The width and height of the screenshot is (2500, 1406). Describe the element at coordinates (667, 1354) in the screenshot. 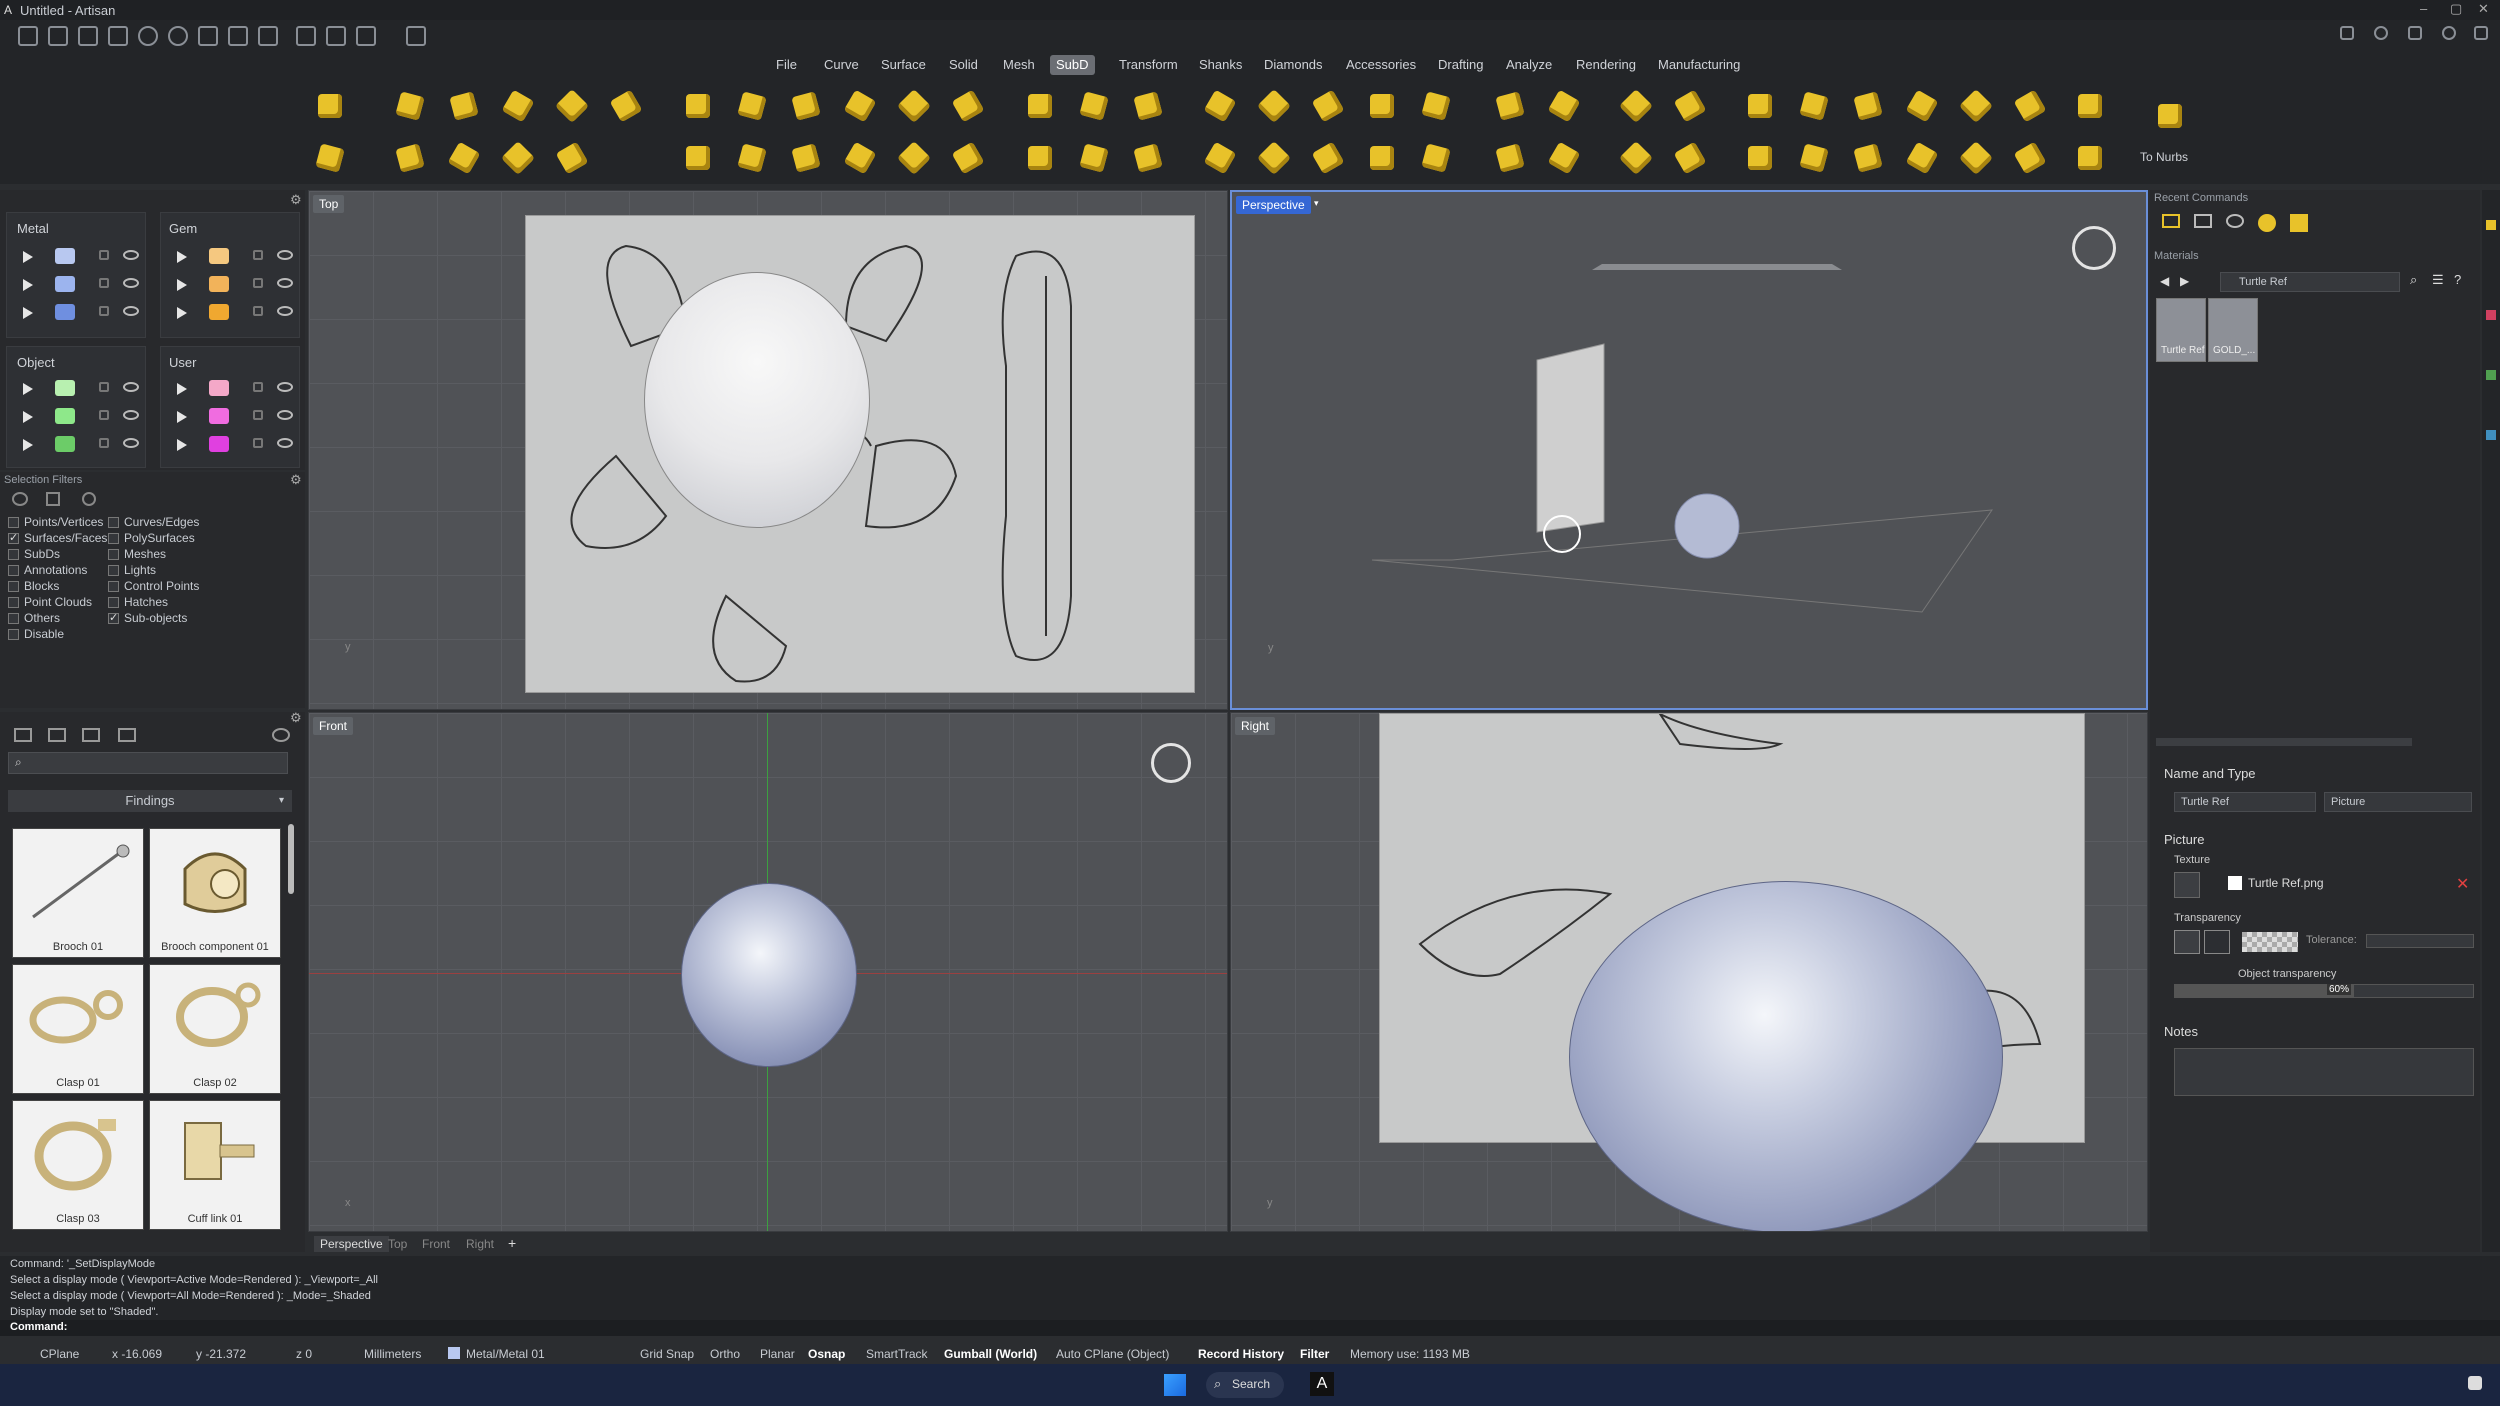

I see `status-toggle: Grid Snap` at that location.